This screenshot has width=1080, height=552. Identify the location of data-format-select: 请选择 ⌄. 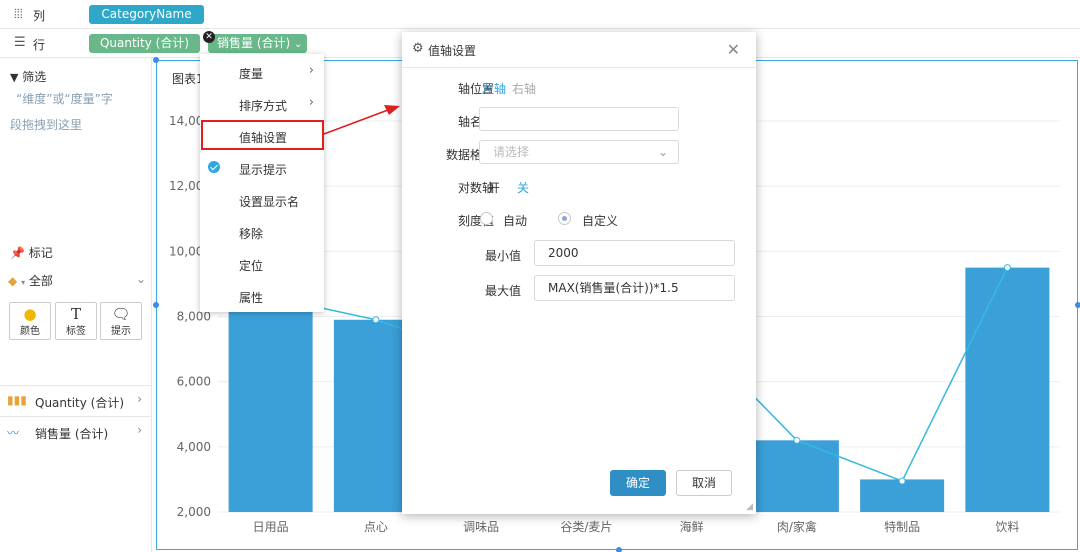
(579, 152).